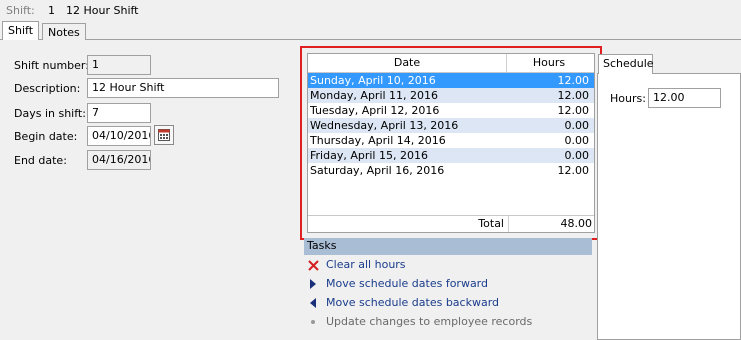  I want to click on table-row: Tuesday, April 12, 2016 12.00, so click(451, 110).